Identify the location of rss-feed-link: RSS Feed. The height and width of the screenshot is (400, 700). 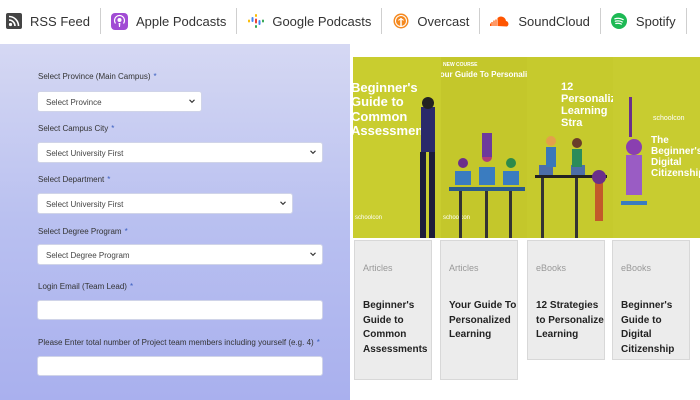
(50, 21).